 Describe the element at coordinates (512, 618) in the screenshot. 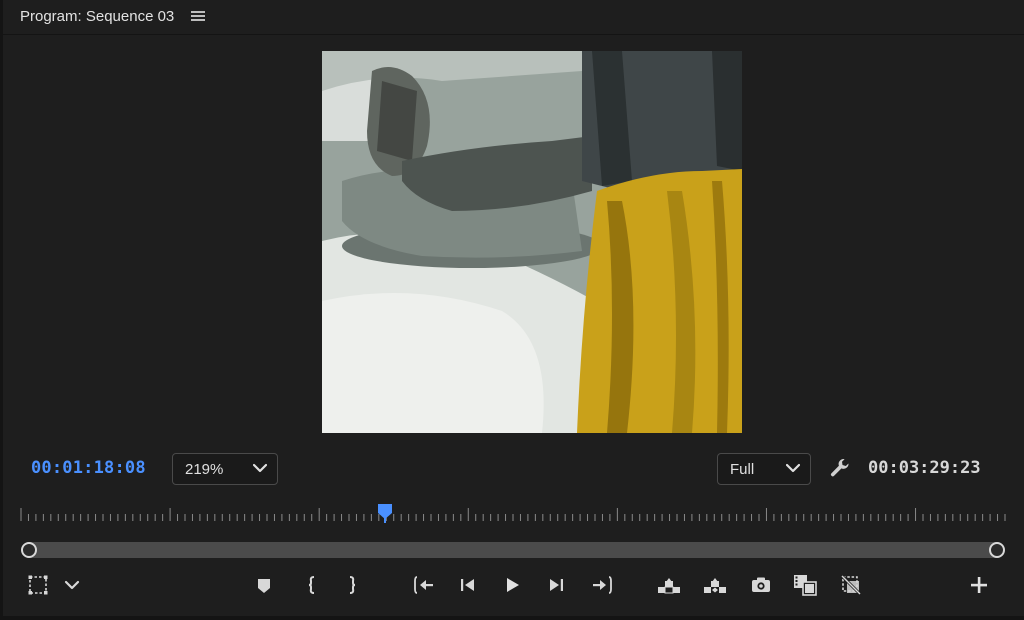

I see `panel-bottom-edge` at that location.